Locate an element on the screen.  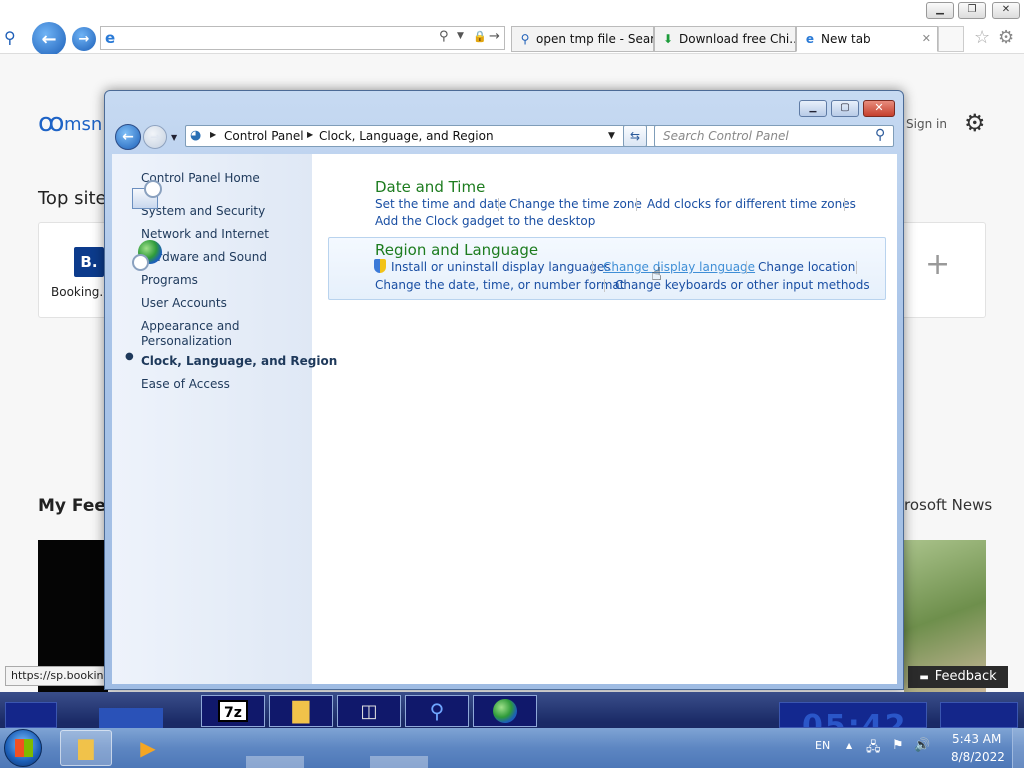
top-site-label: Booking.c is located at coordinates (80, 292).